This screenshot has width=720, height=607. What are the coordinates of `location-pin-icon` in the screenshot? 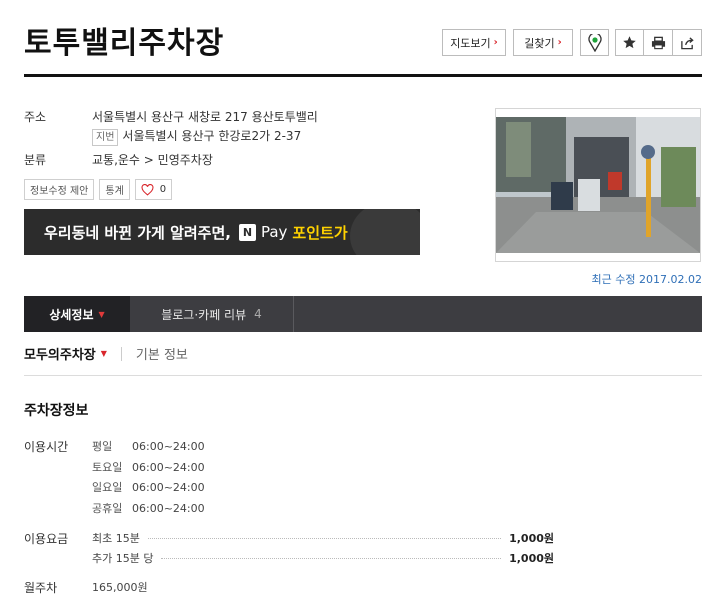 It's located at (594, 42).